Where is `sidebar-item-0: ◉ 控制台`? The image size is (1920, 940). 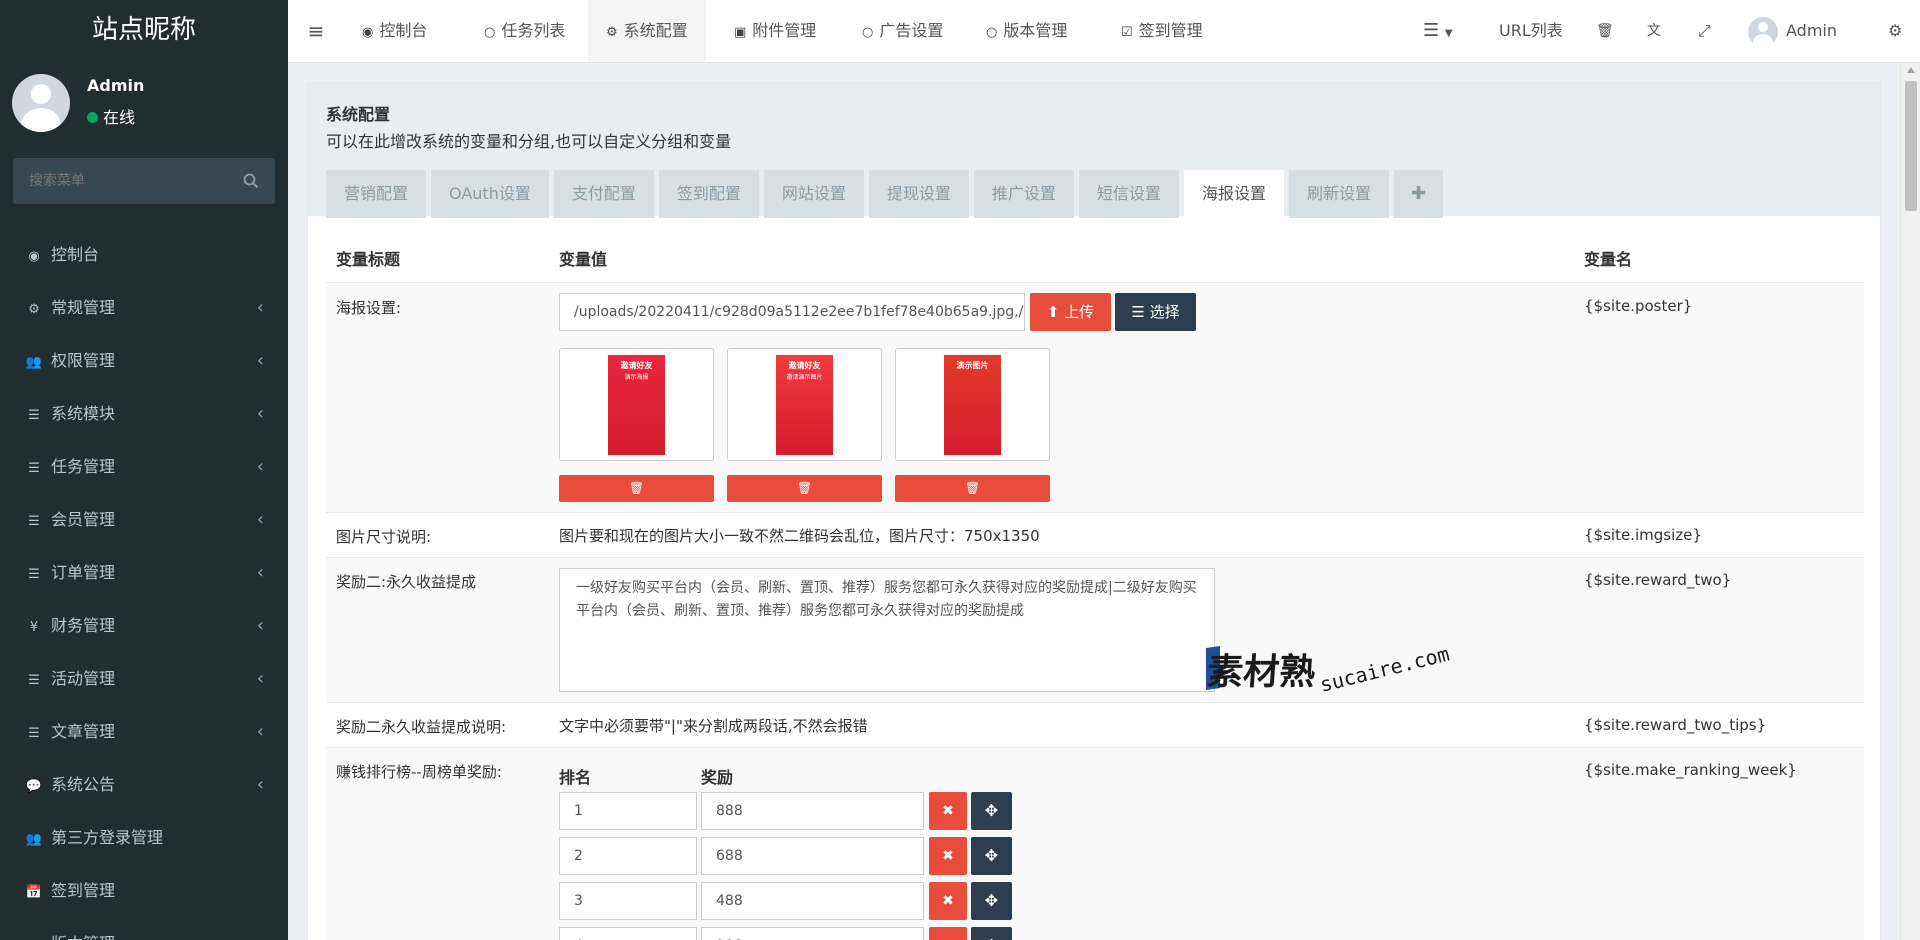 sidebar-item-0: ◉ 控制台 is located at coordinates (144, 254).